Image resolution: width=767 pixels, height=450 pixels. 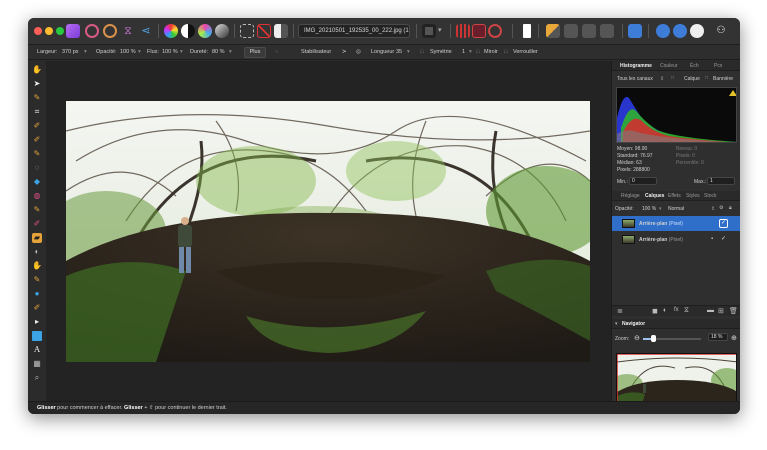 What do you see at coordinates (721, 311) in the screenshot?
I see `add-layer-icon: ⊞` at bounding box center [721, 311].